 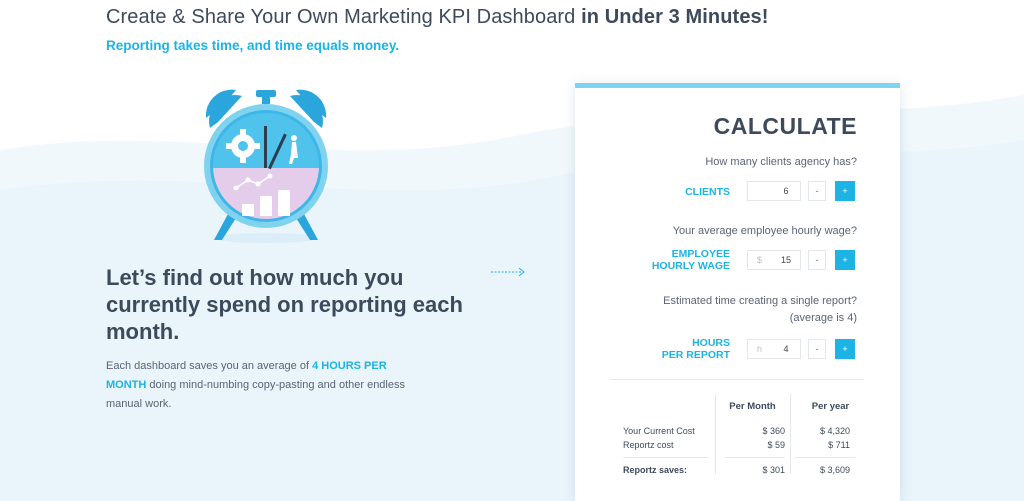 I want to click on row-savings-label: Reportz saves:, so click(x=655, y=470).